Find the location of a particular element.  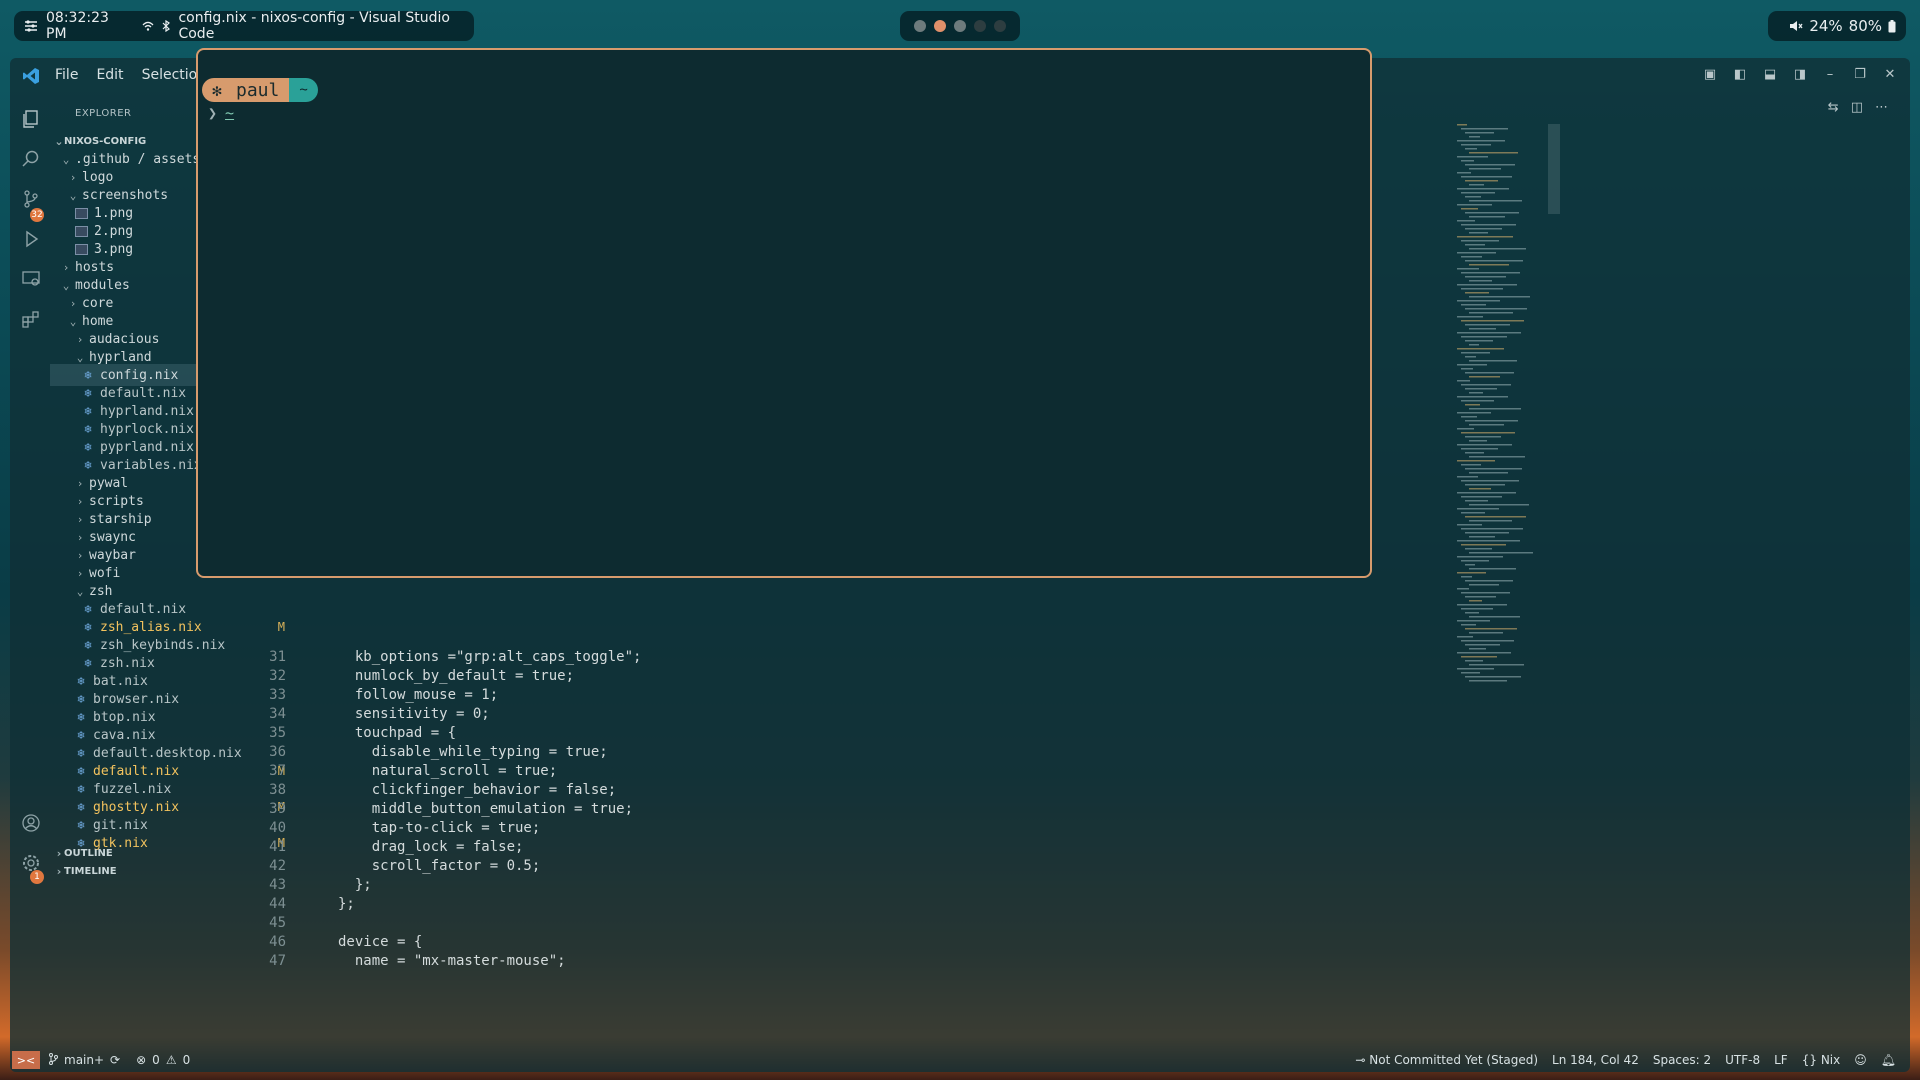

tree-label: scripts is located at coordinates (116, 501).